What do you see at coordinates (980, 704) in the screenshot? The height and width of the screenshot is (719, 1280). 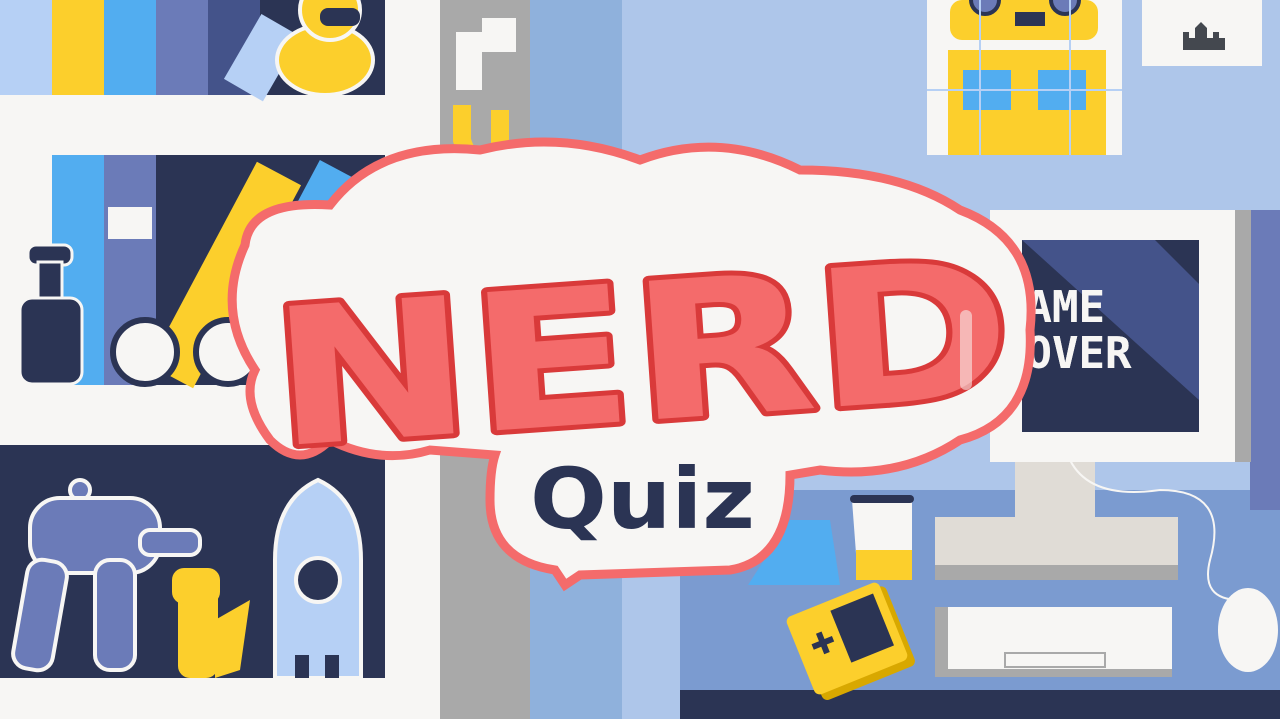 I see `desk-edge` at bounding box center [980, 704].